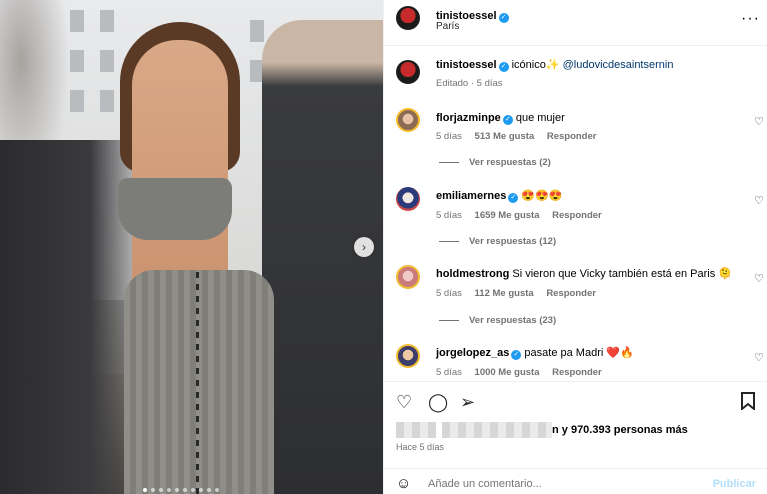 Image resolution: width=767 pixels, height=494 pixels. I want to click on post-location: París, so click(447, 26).